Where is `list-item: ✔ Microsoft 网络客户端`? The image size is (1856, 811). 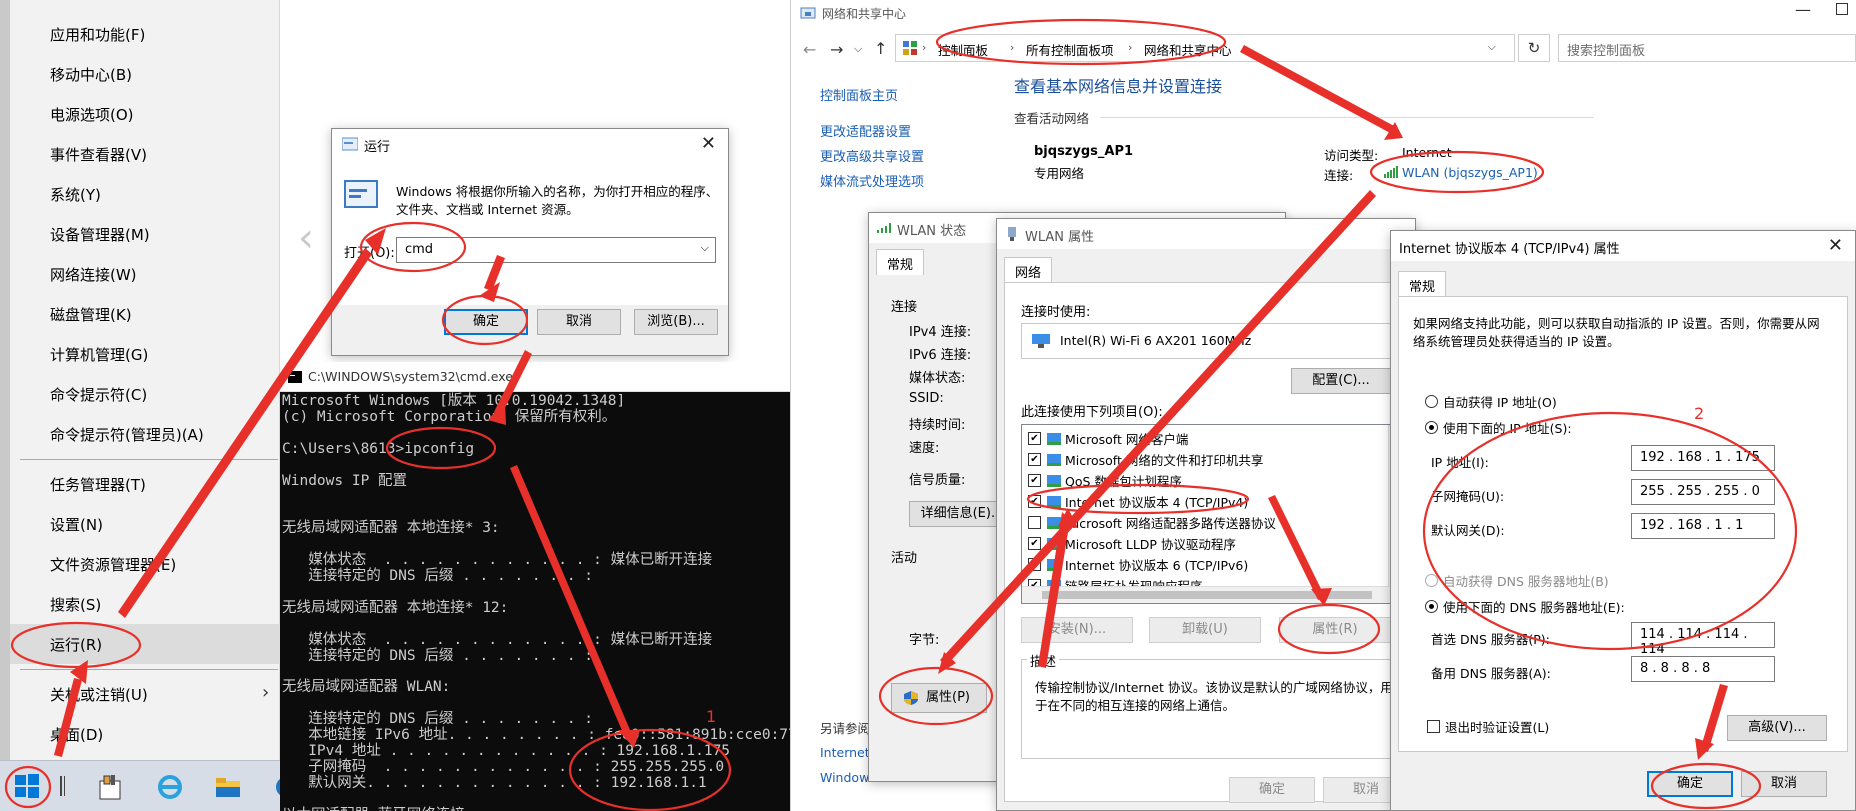
list-item: ✔ Microsoft 网络客户端 is located at coordinates (1108, 439).